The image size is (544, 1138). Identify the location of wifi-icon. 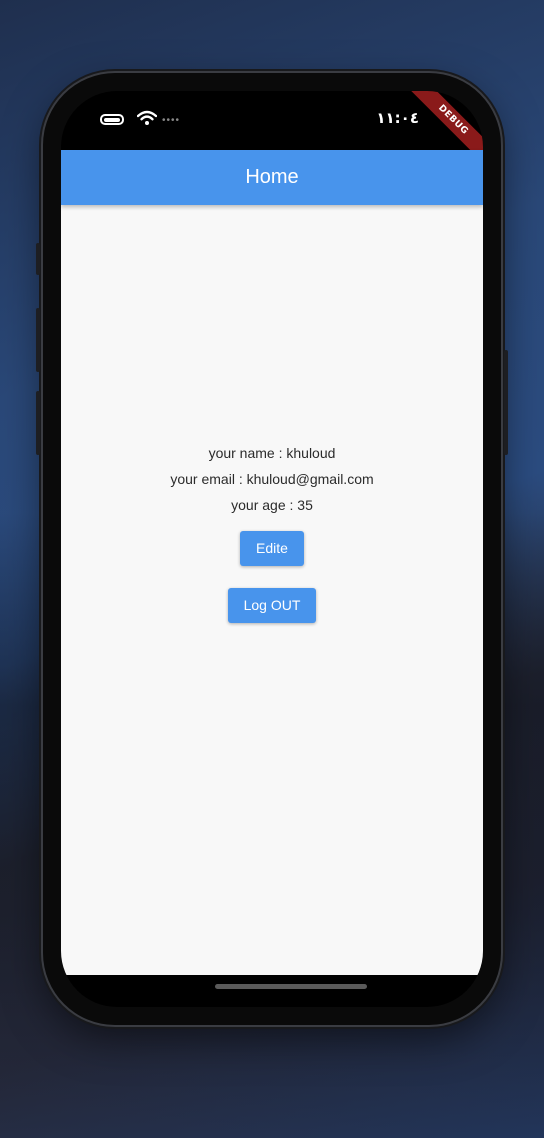
(147, 117).